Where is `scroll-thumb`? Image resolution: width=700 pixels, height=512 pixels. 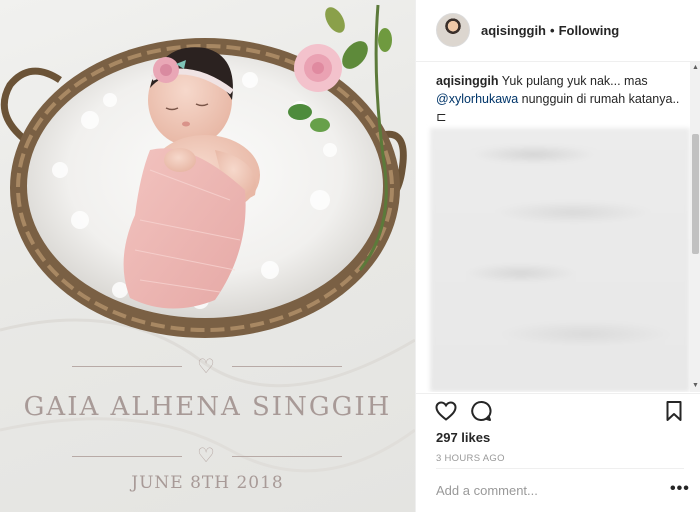 scroll-thumb is located at coordinates (695, 194).